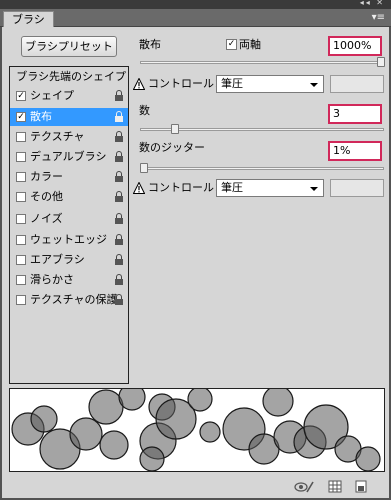 The image size is (391, 500). I want to click on toggle-preview-icon, so click(304, 486).